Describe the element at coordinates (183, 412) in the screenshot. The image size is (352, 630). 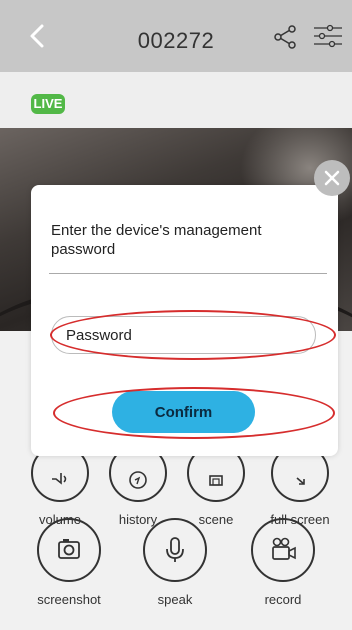
I see `confirm-button: Confirm` at that location.